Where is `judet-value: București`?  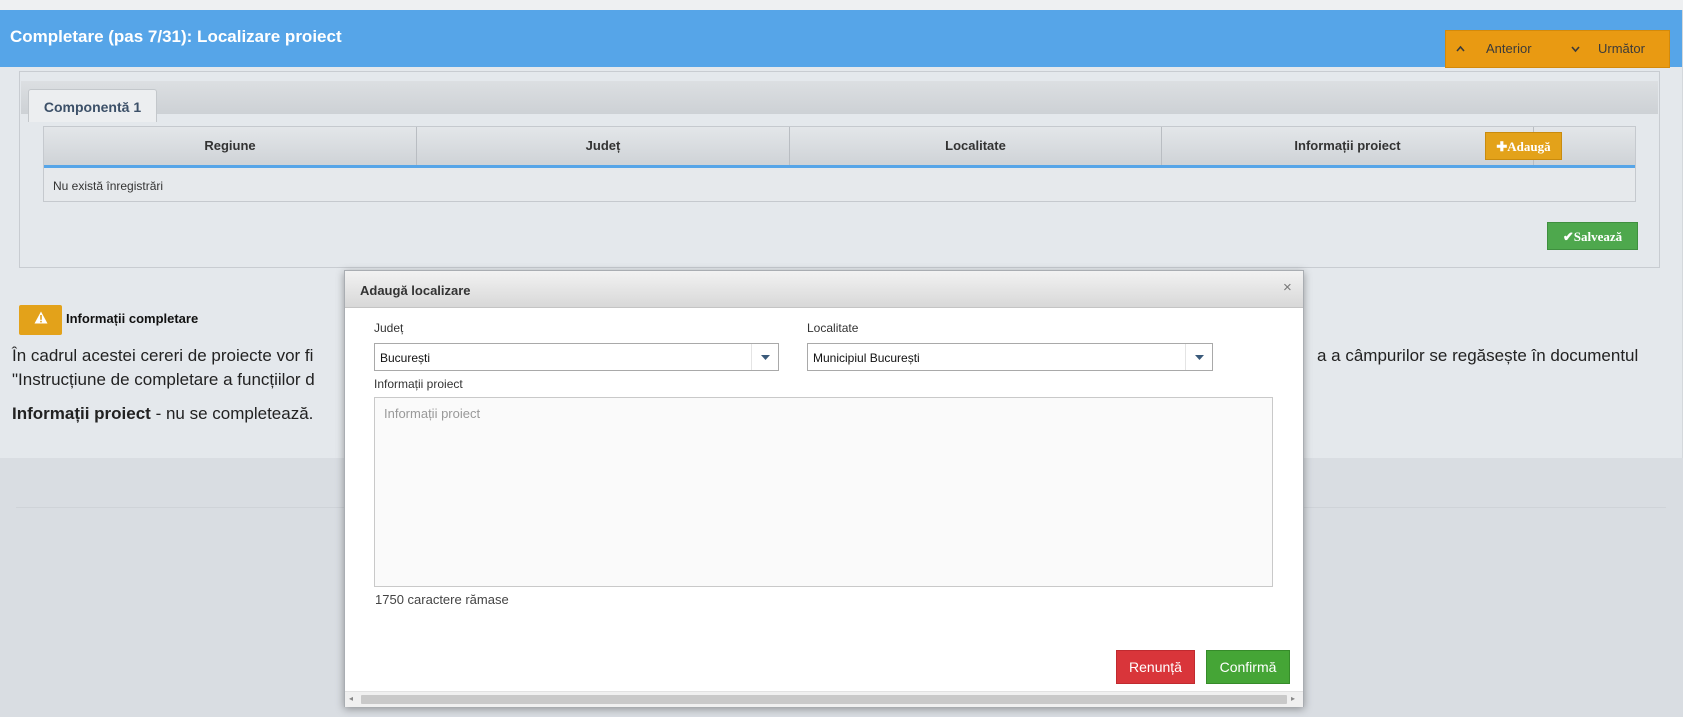 judet-value: București is located at coordinates (405, 358).